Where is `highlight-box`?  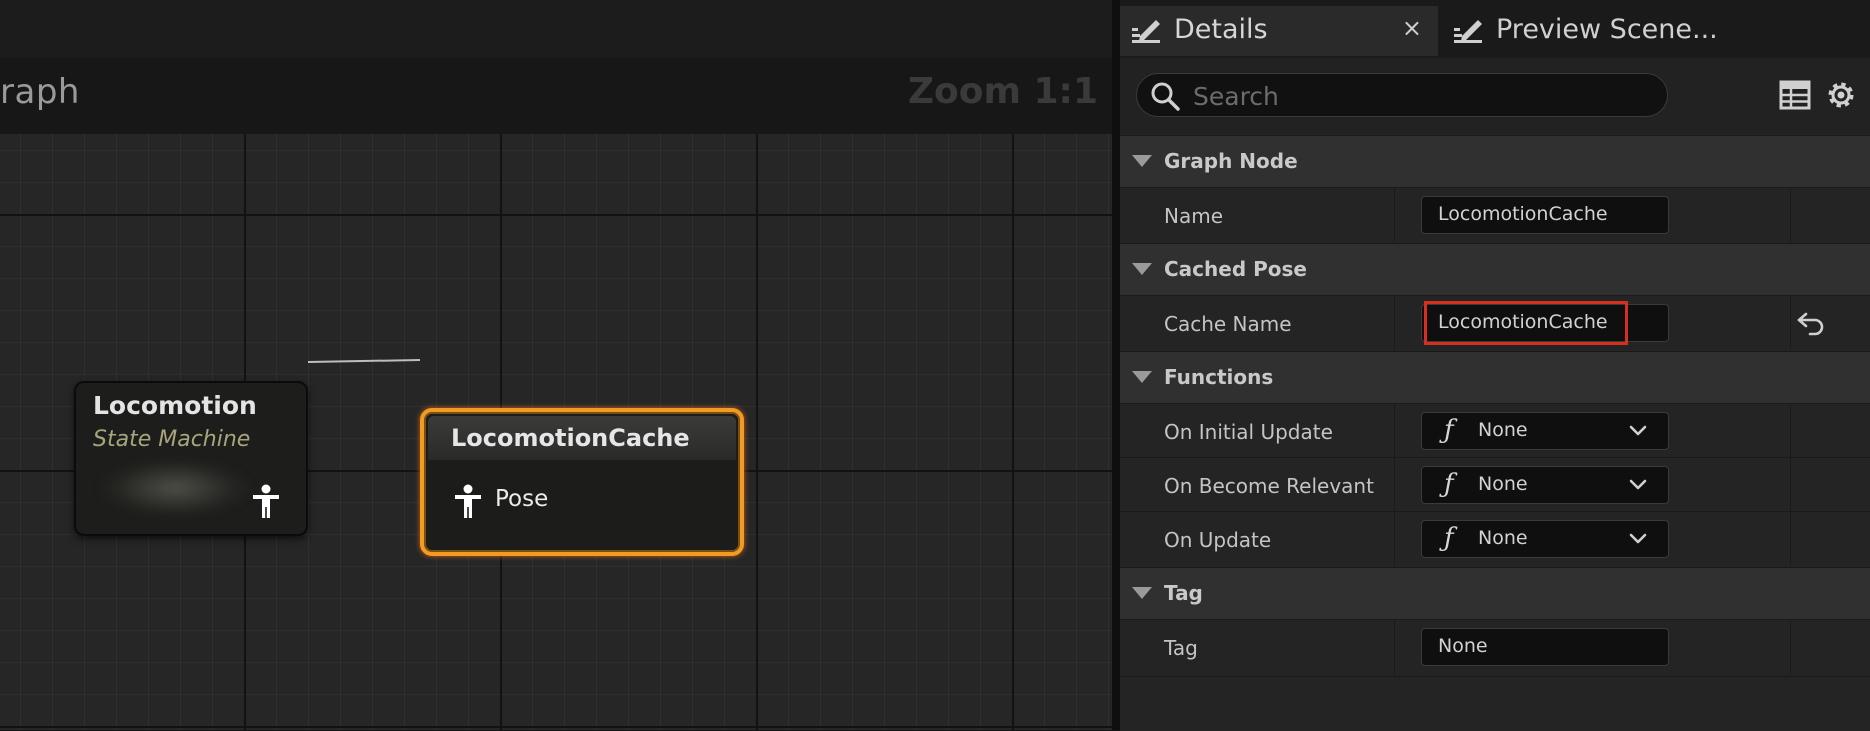 highlight-box is located at coordinates (1526, 323).